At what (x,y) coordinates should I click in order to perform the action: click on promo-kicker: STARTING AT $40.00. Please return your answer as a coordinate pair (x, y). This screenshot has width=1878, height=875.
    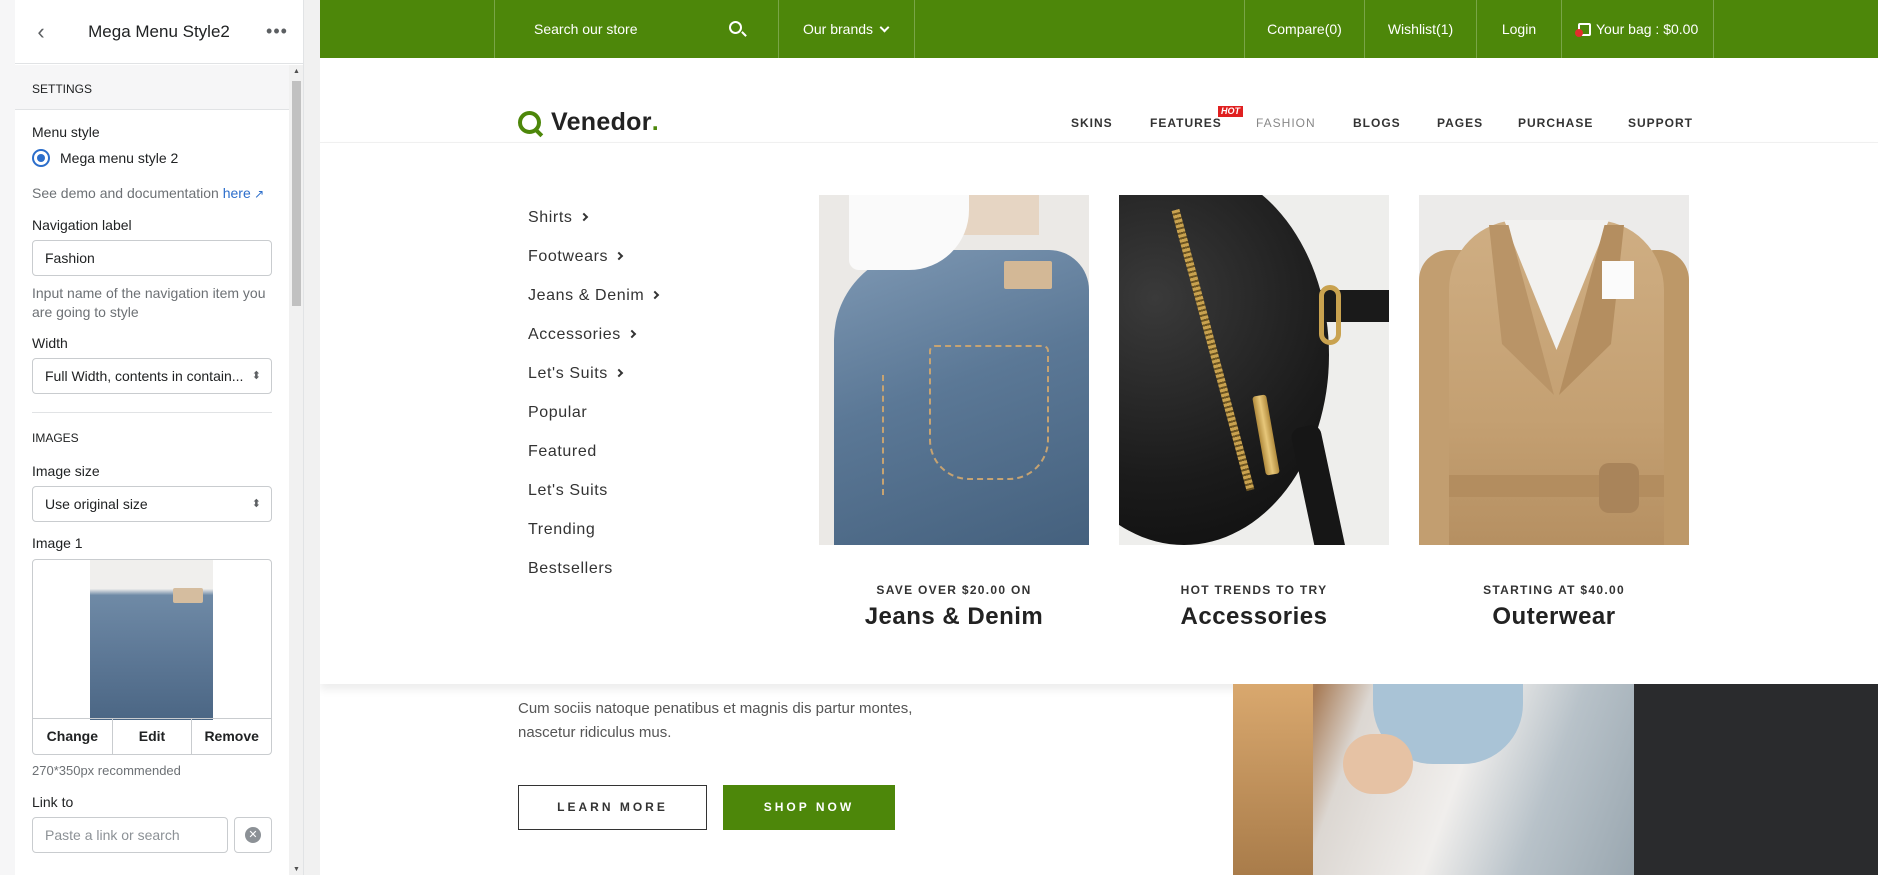
    Looking at the image, I should click on (1554, 590).